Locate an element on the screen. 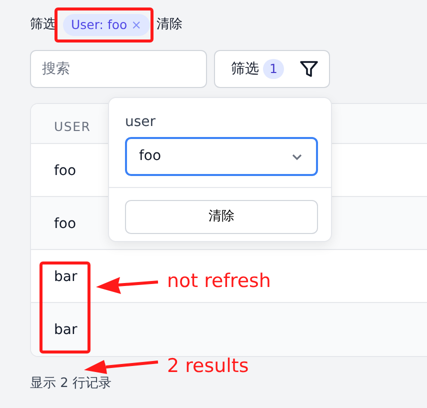 This screenshot has width=427, height=408. filter-count: 1 is located at coordinates (273, 69).